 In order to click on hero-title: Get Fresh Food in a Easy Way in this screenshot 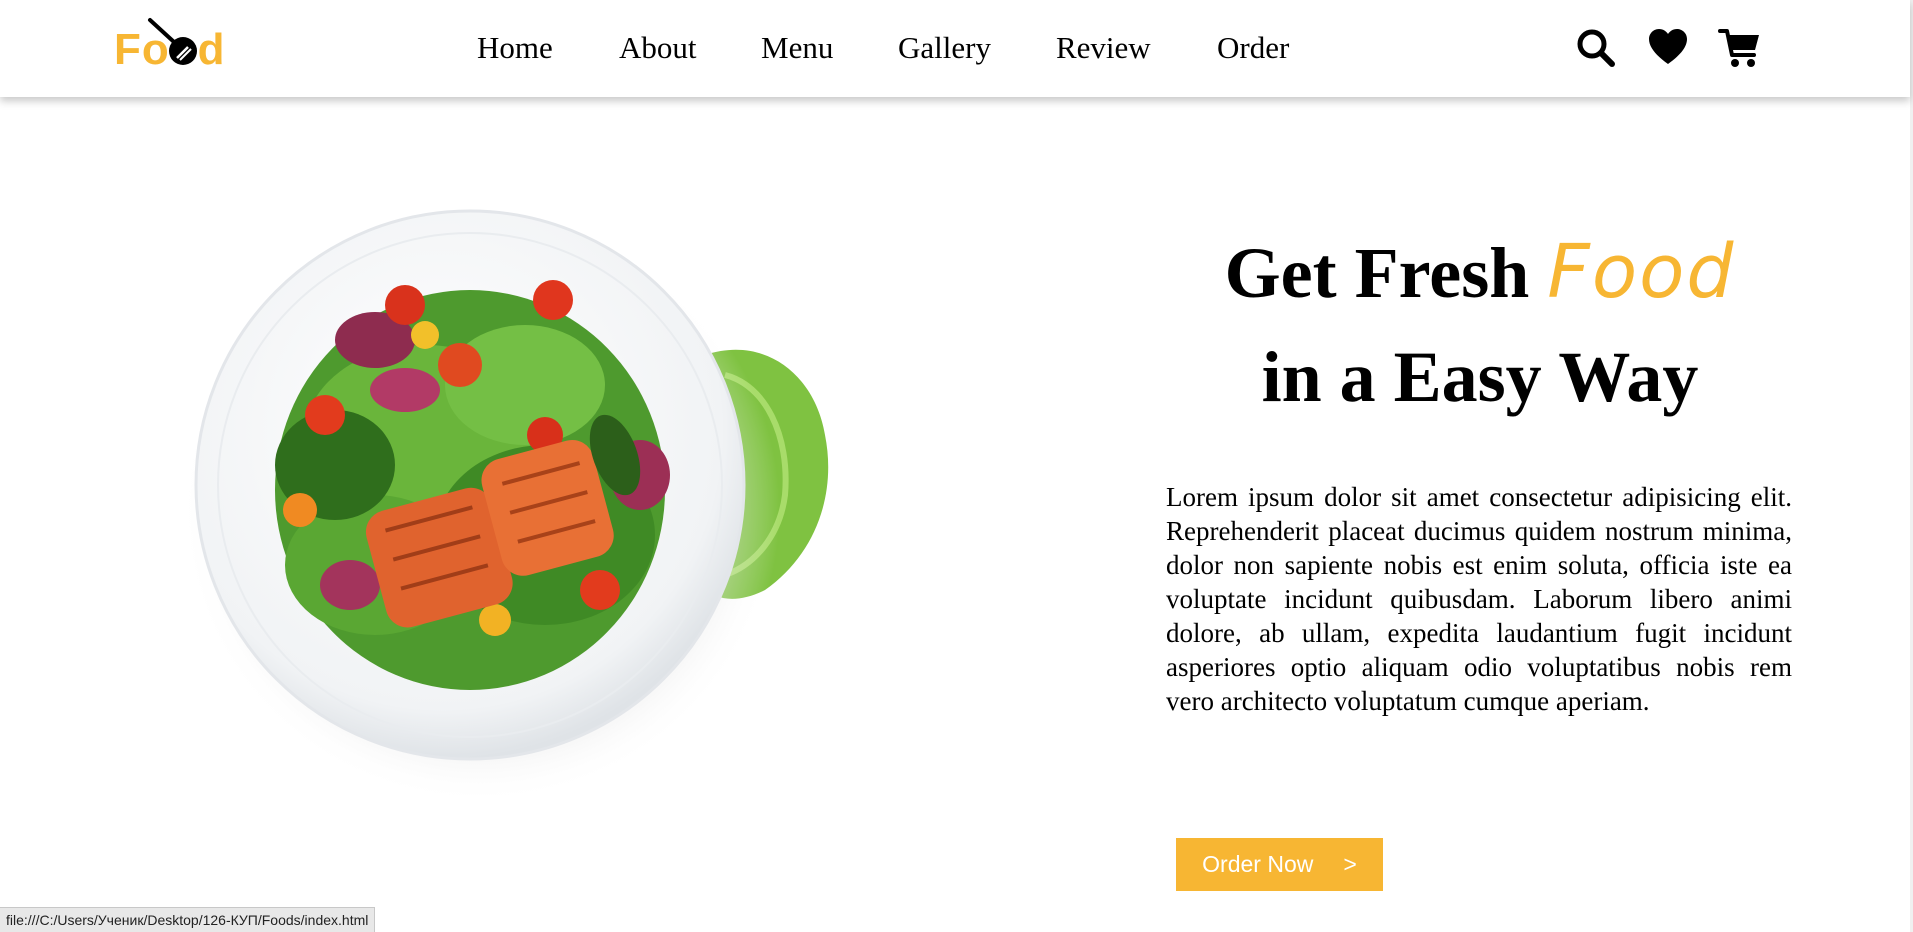, I will do `click(1480, 324)`.